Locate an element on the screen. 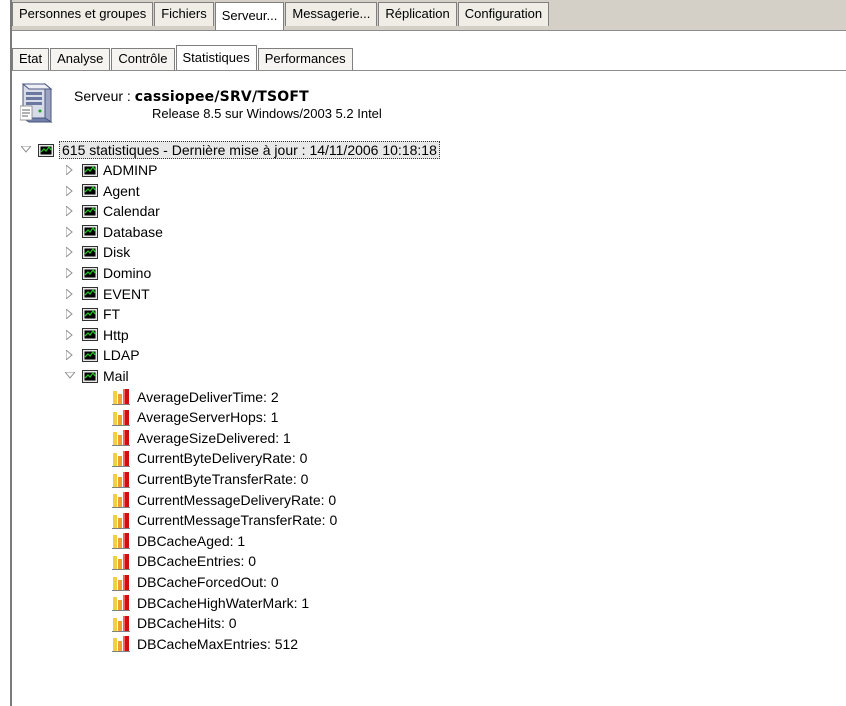  tree-category: Database is located at coordinates (113, 232).